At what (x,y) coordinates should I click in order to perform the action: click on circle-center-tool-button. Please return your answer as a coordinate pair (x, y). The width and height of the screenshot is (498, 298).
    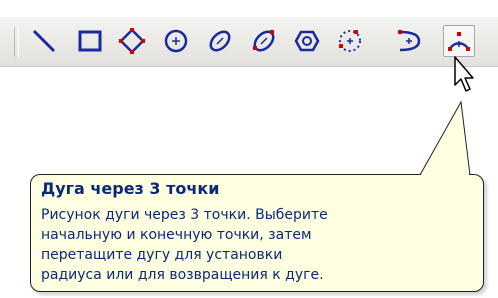
    Looking at the image, I should click on (176, 41).